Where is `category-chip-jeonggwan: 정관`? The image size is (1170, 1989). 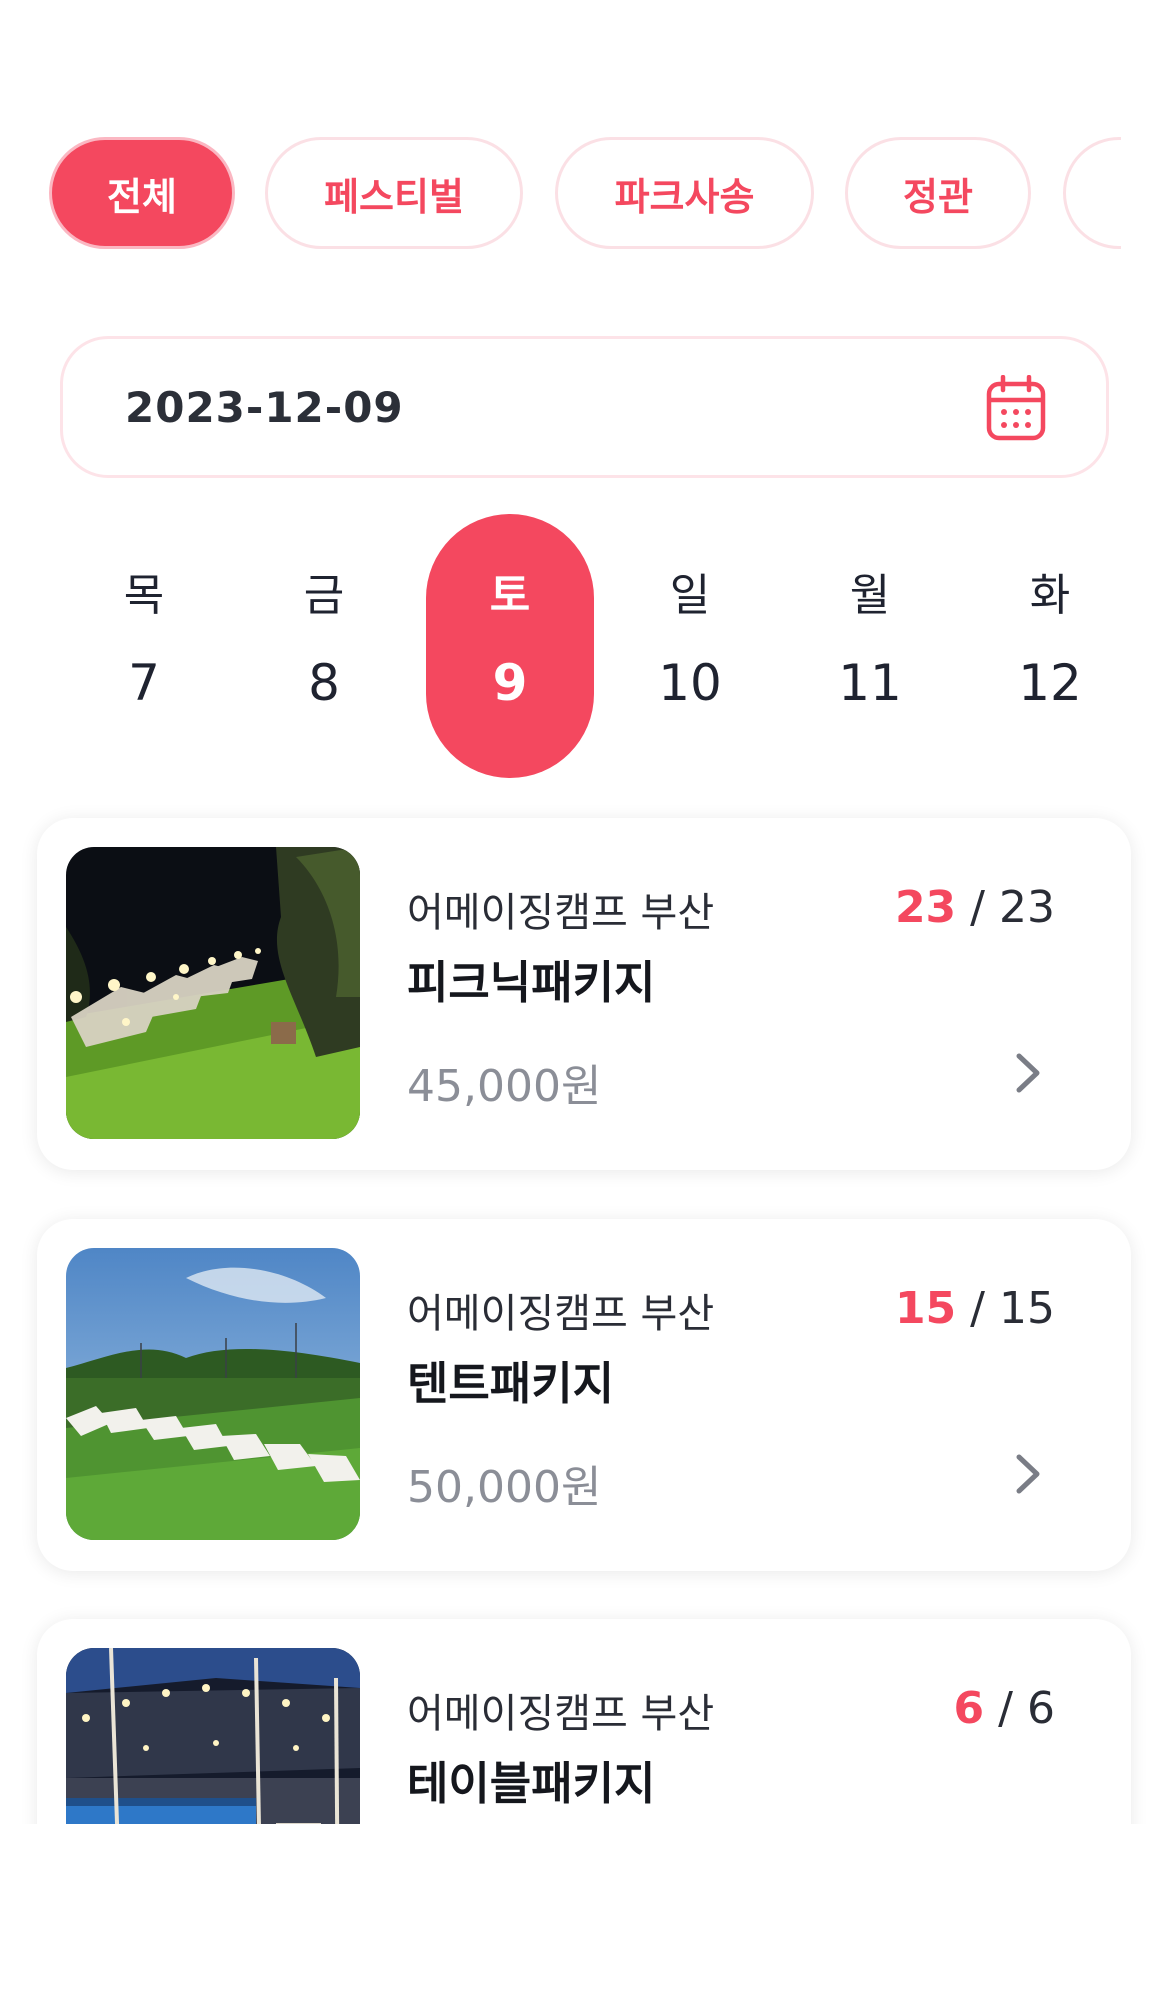
category-chip-jeonggwan: 정관 is located at coordinates (938, 193).